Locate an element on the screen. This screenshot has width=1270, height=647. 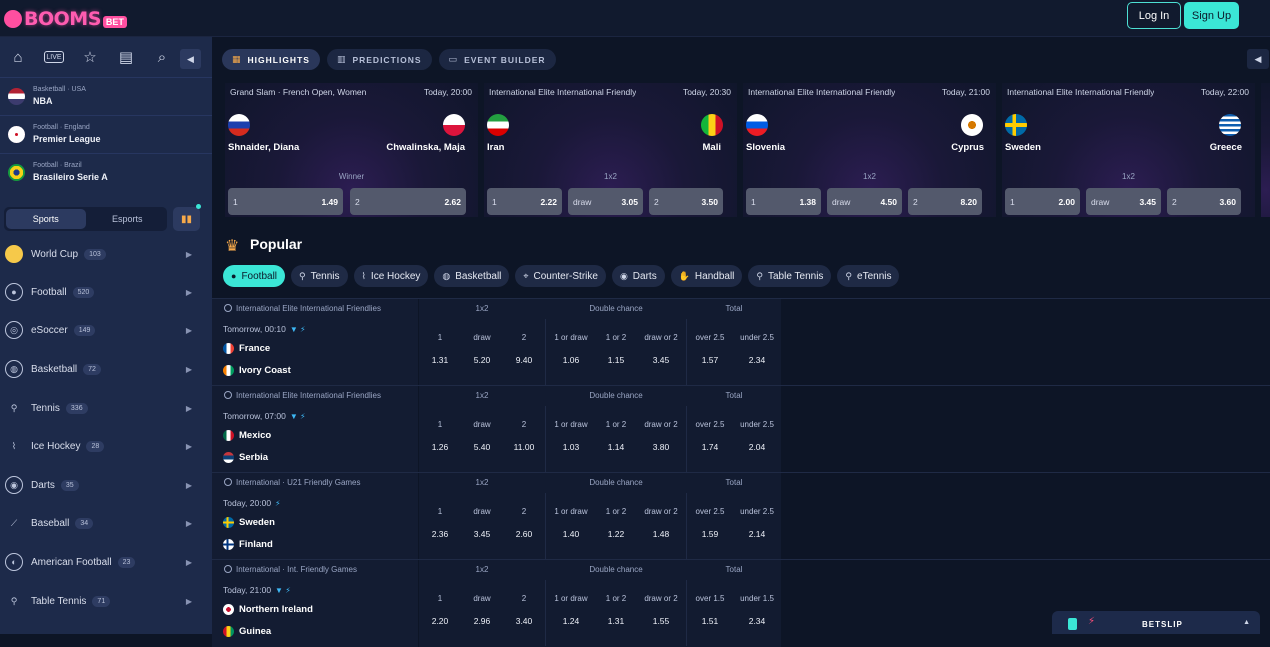
signup-button: Sign Up is located at coordinates (1211, 15).